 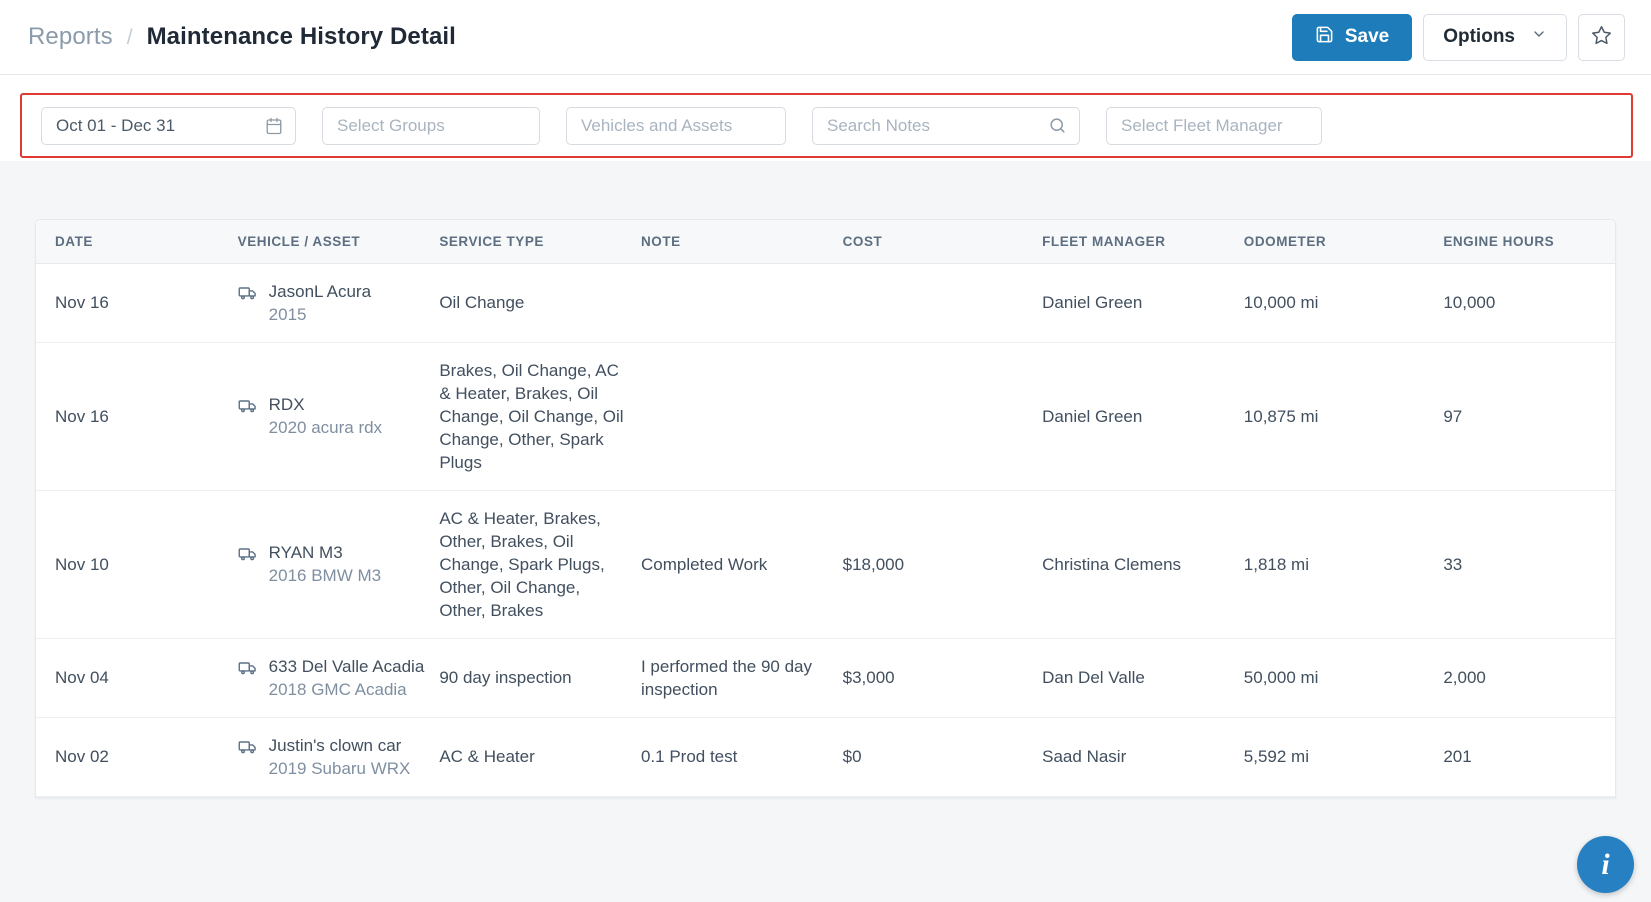 What do you see at coordinates (325, 575) in the screenshot?
I see `vehicle-subtitle: 2016 BMW M3` at bounding box center [325, 575].